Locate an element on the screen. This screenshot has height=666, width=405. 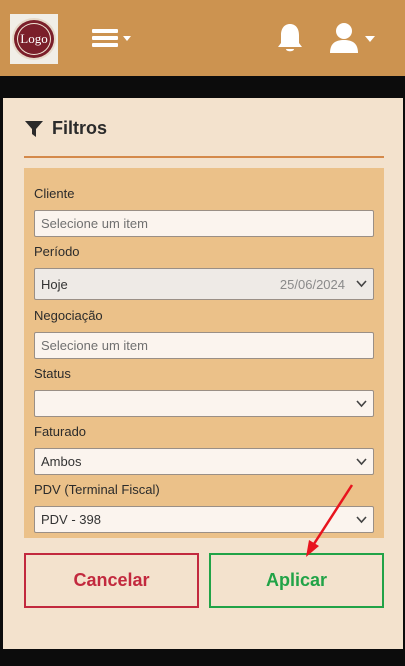
faturado-value: Ambos is located at coordinates (61, 461).